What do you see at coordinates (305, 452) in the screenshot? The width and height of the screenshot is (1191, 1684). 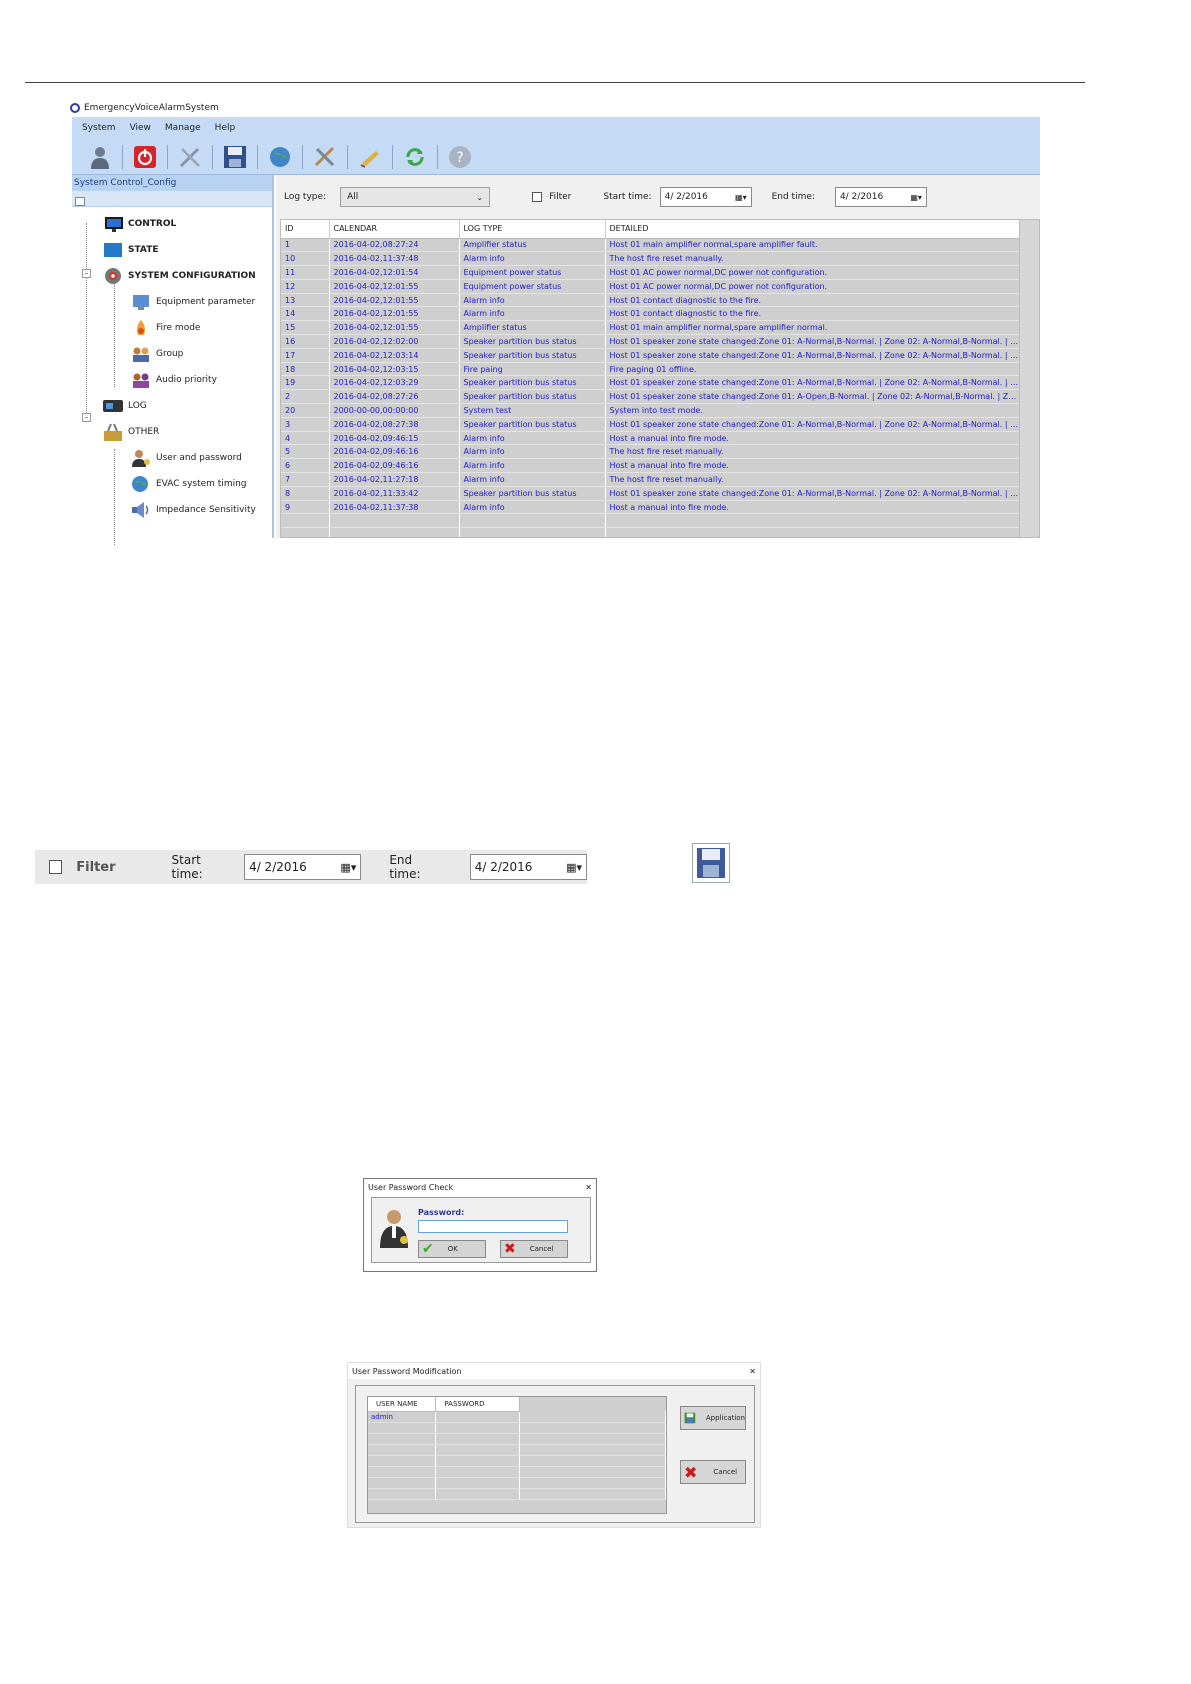 I see `cell-id: 5` at bounding box center [305, 452].